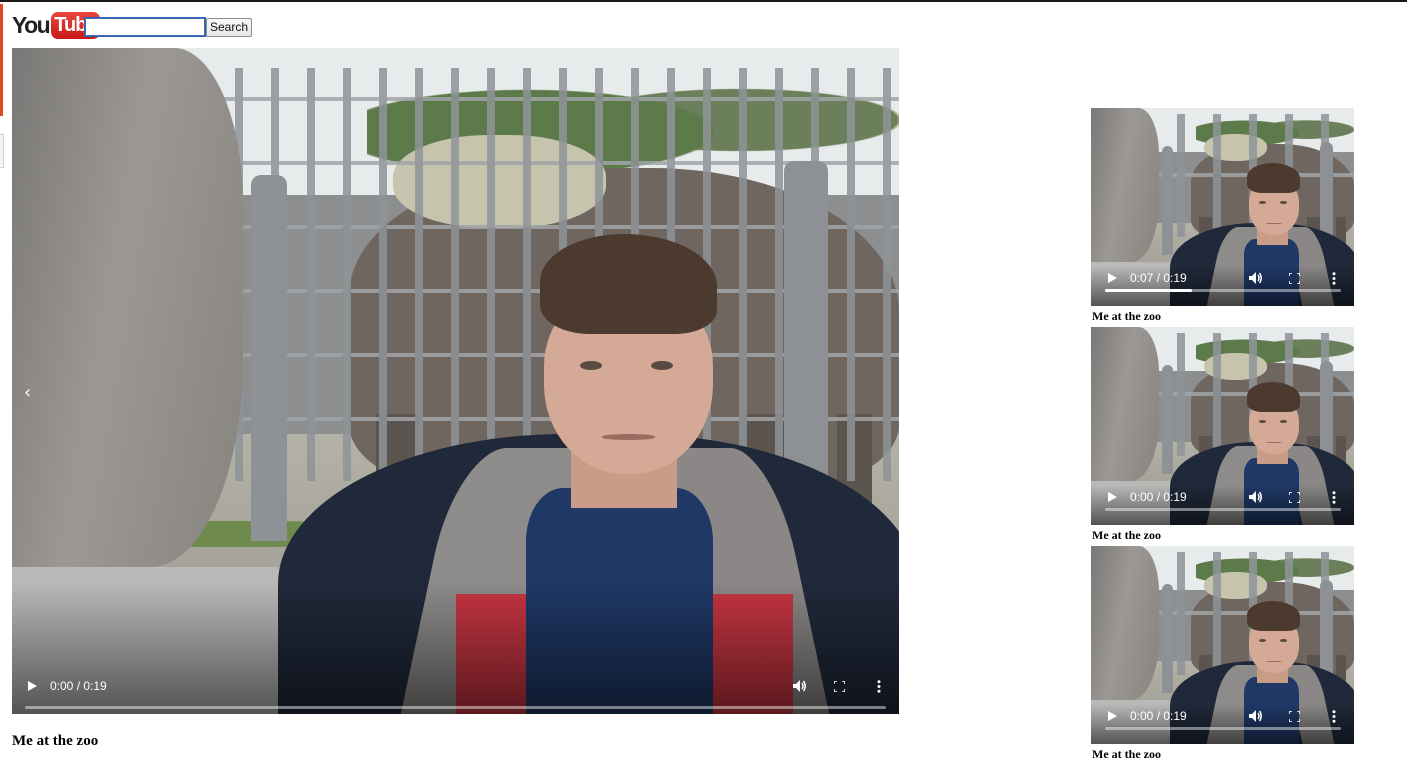 Image resolution: width=1407 pixels, height=762 pixels. What do you see at coordinates (1222, 282) in the screenshot?
I see `player-controls: 0:07 / 0:19` at bounding box center [1222, 282].